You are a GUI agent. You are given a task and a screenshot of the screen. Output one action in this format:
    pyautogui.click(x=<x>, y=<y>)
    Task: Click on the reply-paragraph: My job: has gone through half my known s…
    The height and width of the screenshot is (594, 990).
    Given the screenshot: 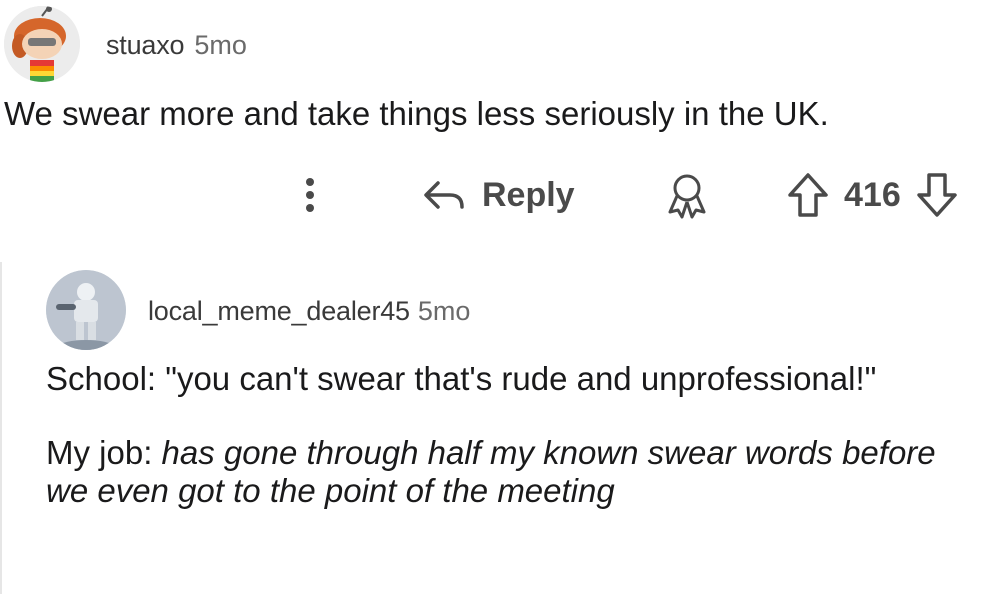 What is the action you would take?
    pyautogui.click(x=511, y=472)
    